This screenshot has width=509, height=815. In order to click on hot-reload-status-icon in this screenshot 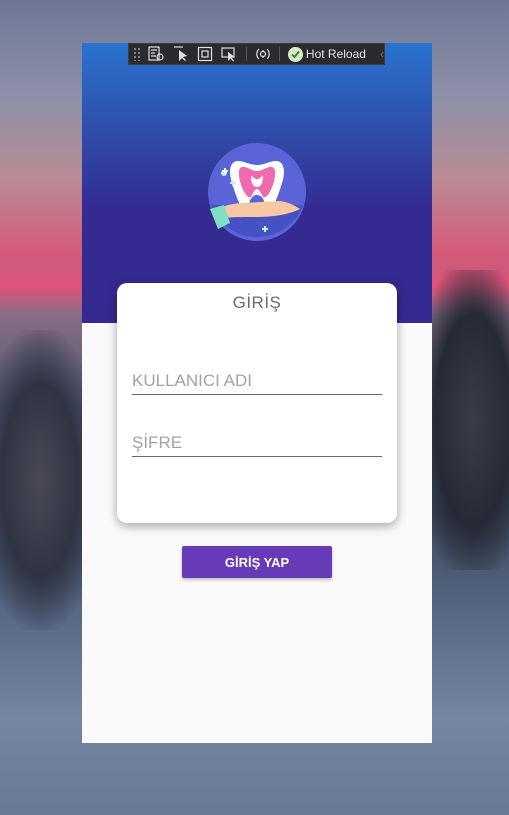, I will do `click(295, 54)`.